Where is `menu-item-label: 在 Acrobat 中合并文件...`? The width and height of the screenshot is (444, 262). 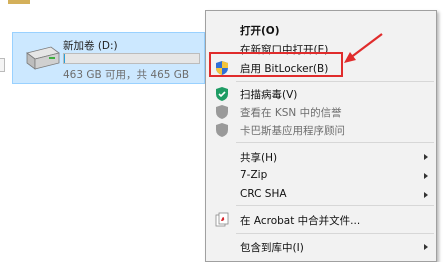
menu-item-label: 在 Acrobat 中合并文件... is located at coordinates (300, 221).